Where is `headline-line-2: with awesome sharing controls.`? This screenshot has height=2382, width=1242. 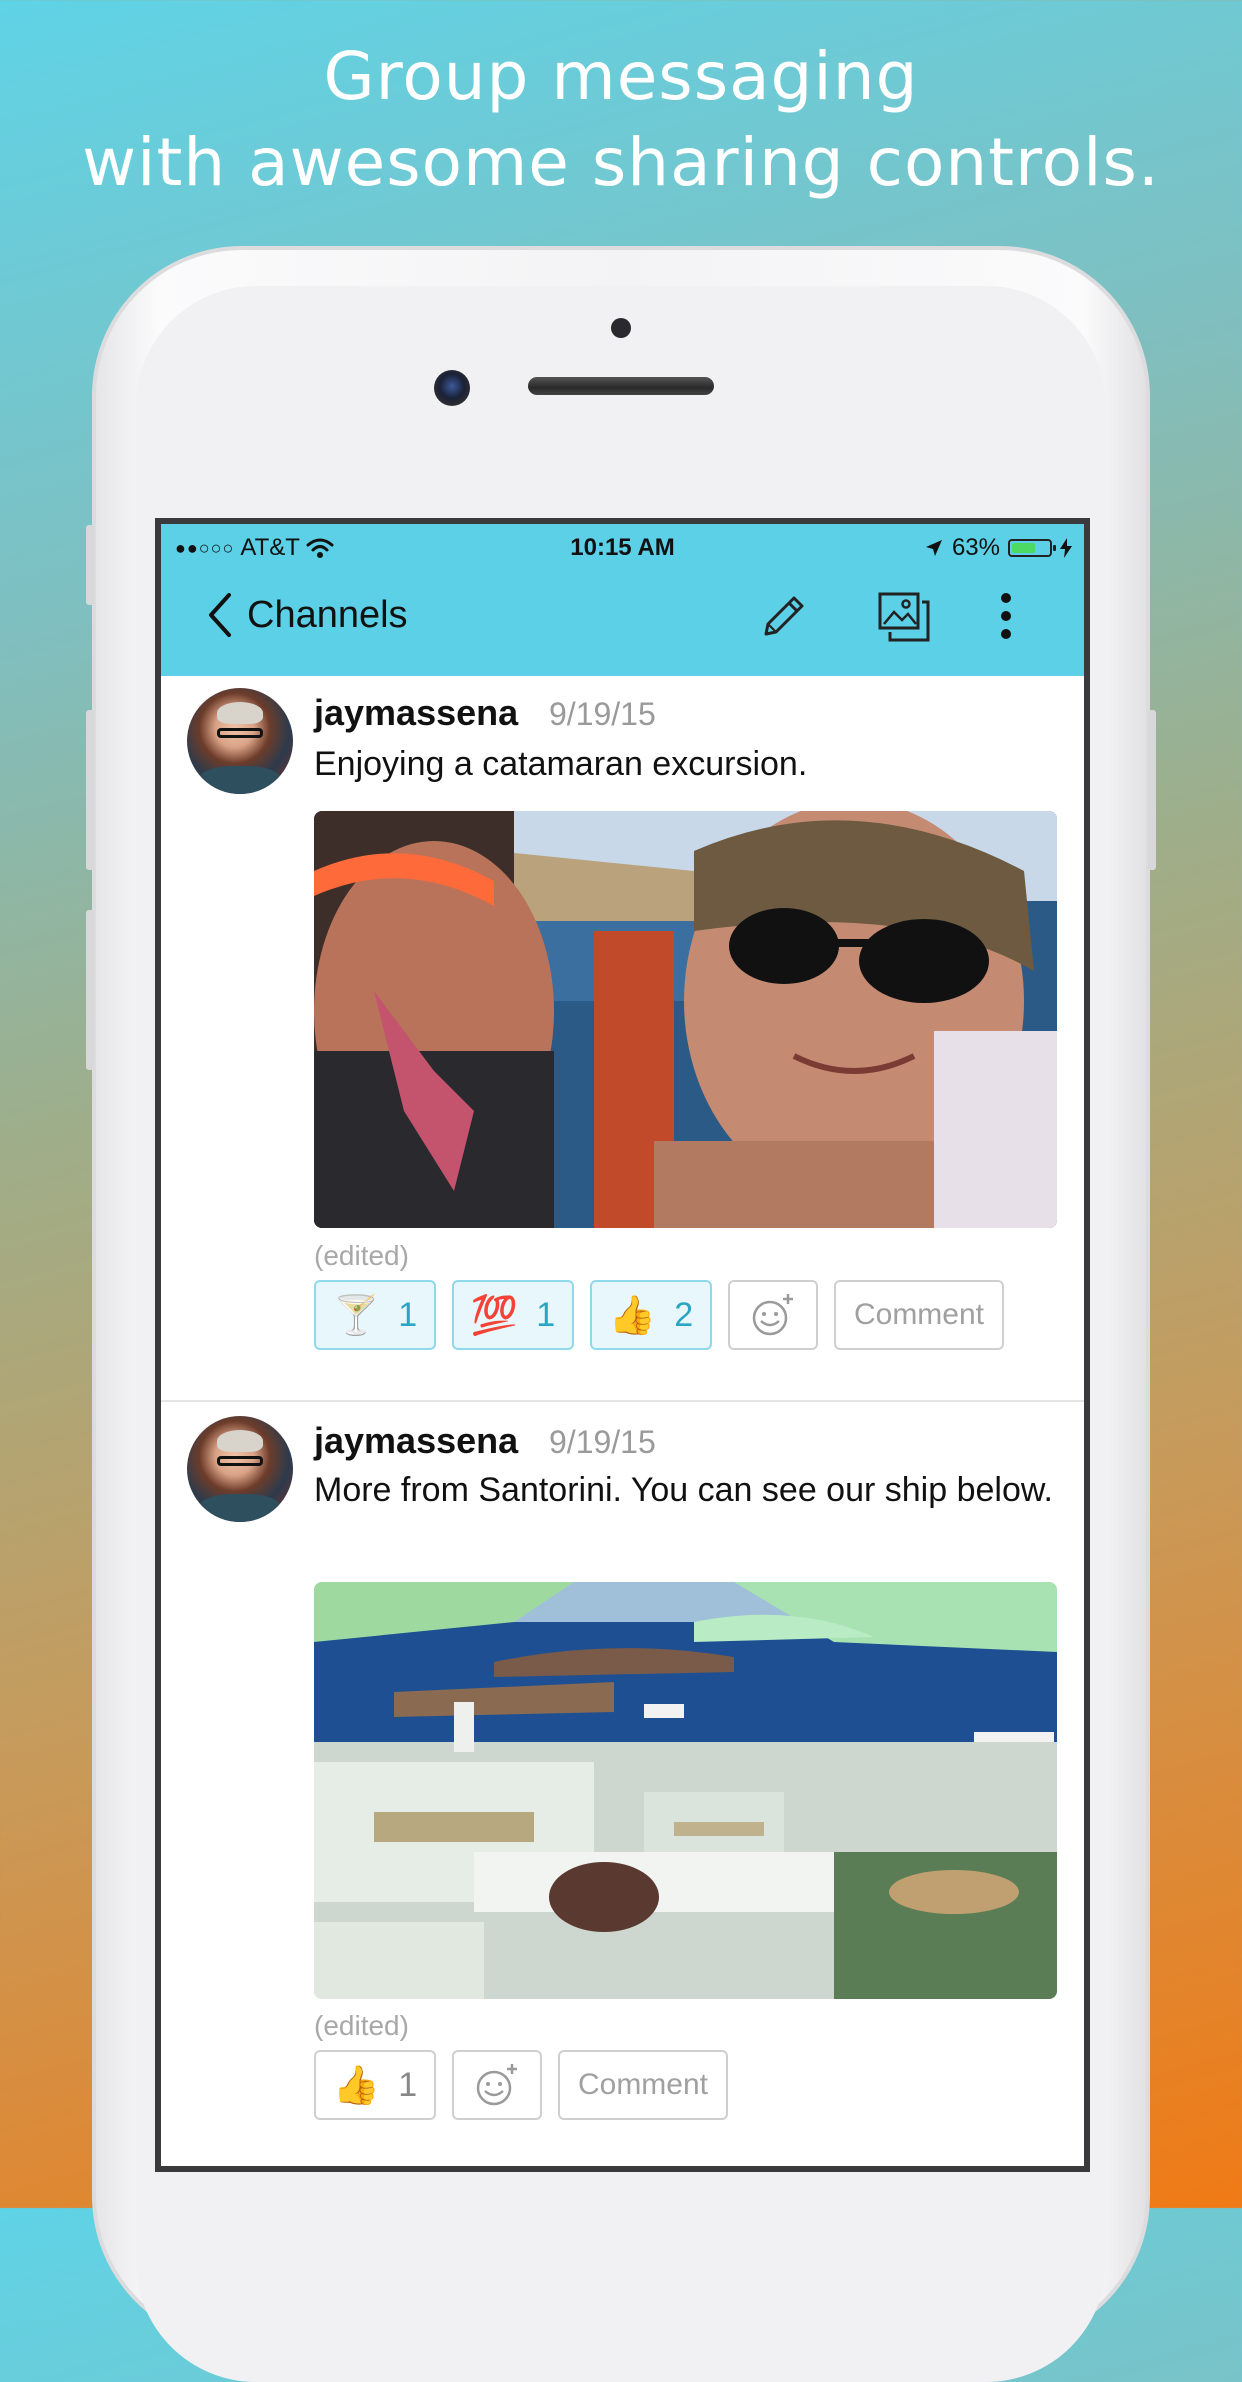 headline-line-2: with awesome sharing controls. is located at coordinates (621, 162).